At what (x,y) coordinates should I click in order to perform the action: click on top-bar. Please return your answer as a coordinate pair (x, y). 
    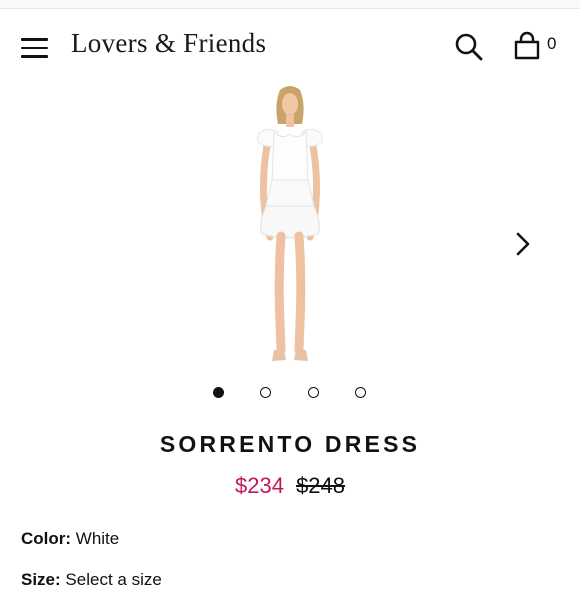
    Looking at the image, I should click on (290, 4).